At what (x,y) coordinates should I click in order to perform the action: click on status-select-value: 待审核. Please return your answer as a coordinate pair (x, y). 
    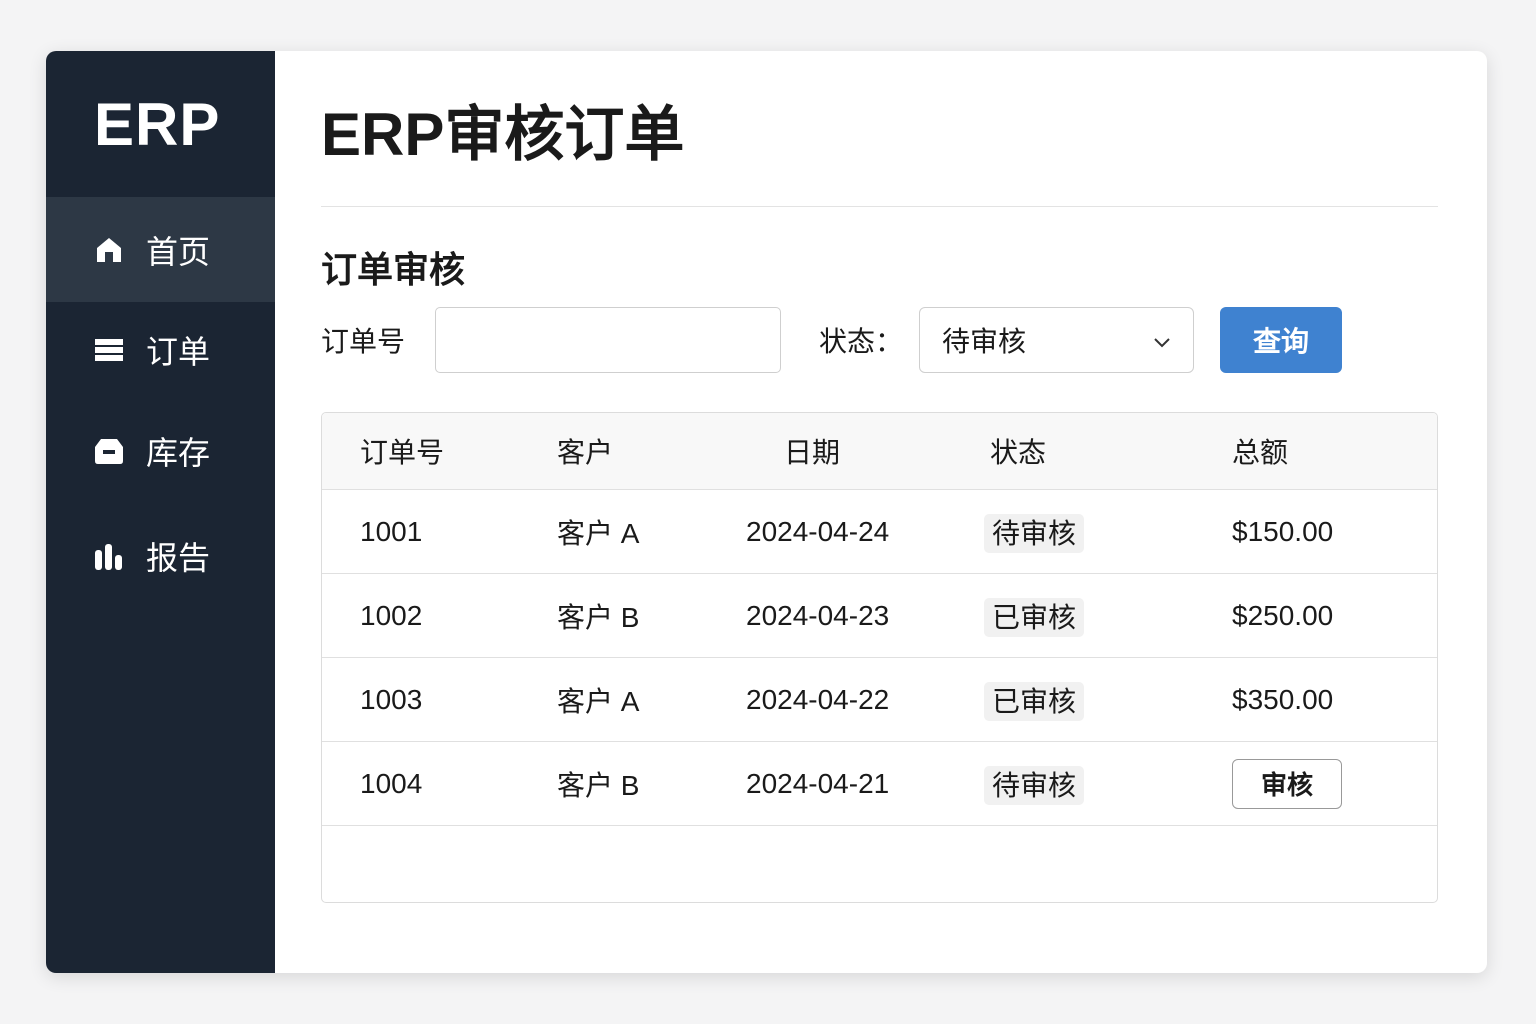
    Looking at the image, I should click on (984, 341).